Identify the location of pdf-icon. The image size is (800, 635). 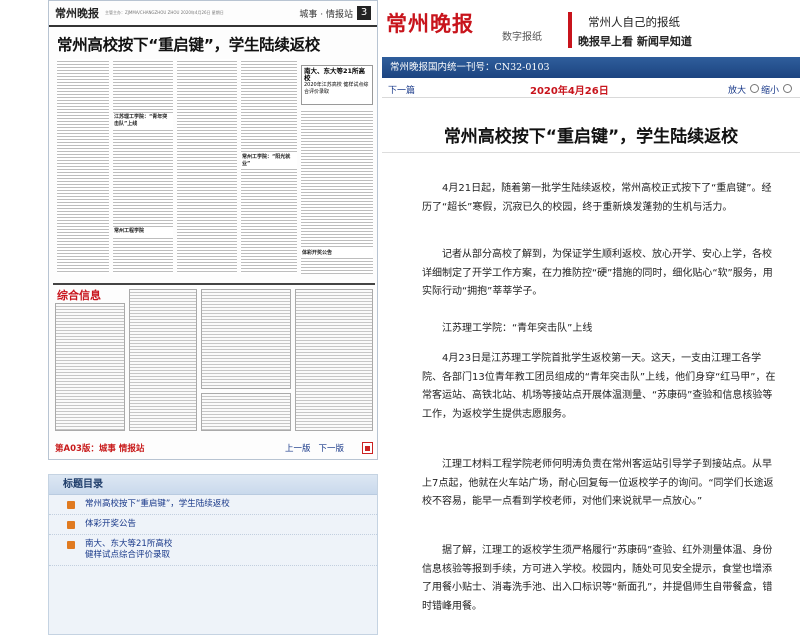
(367, 448).